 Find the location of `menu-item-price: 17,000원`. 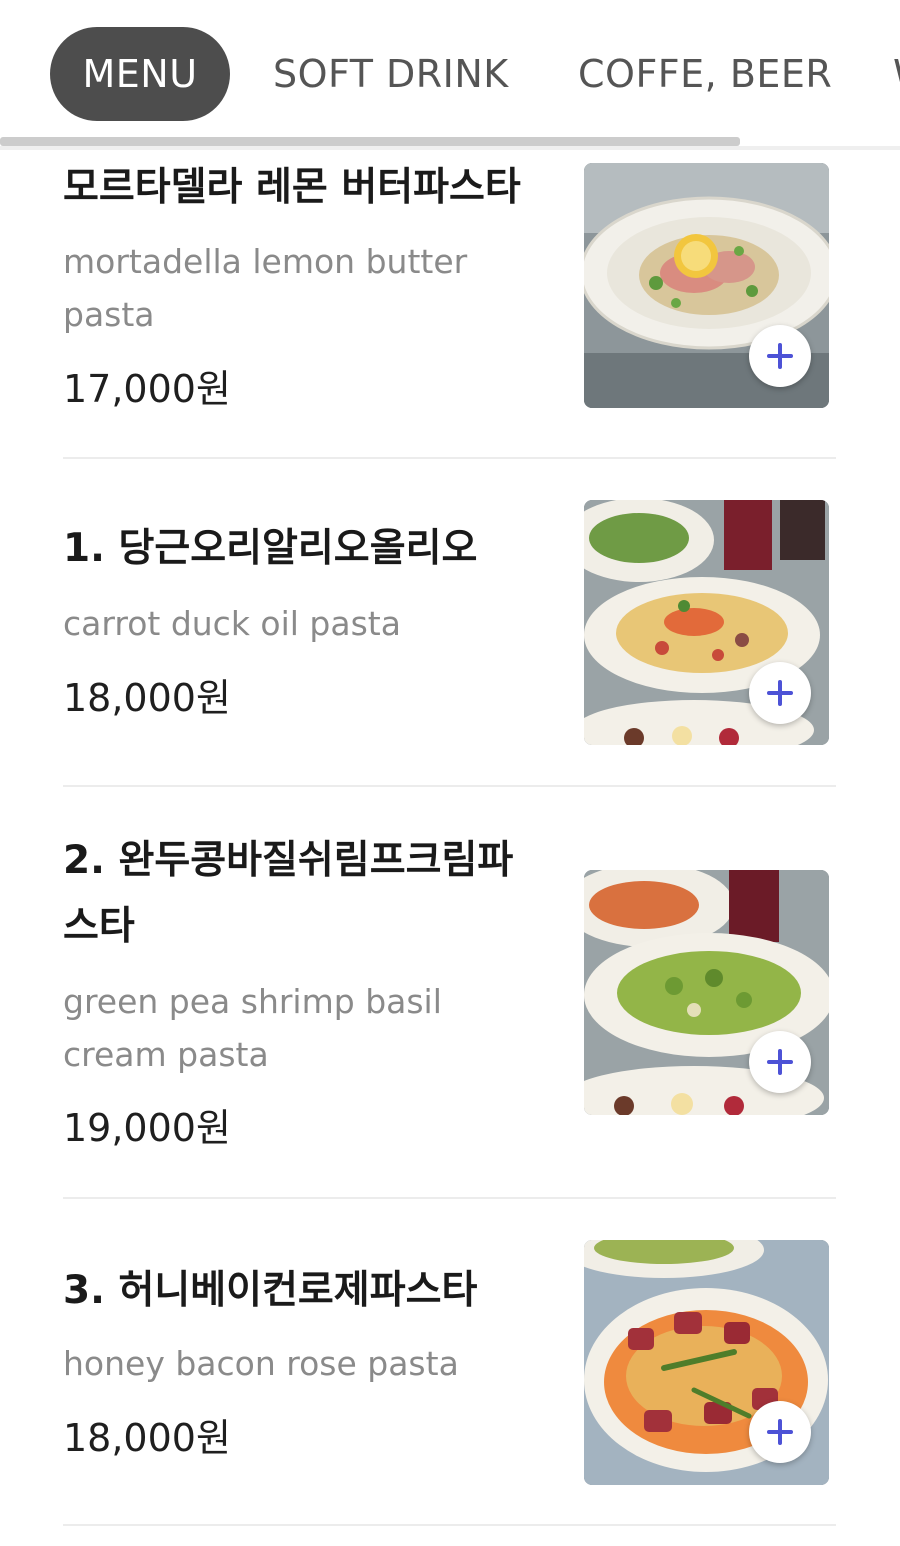

menu-item-price: 17,000원 is located at coordinates (147, 389).